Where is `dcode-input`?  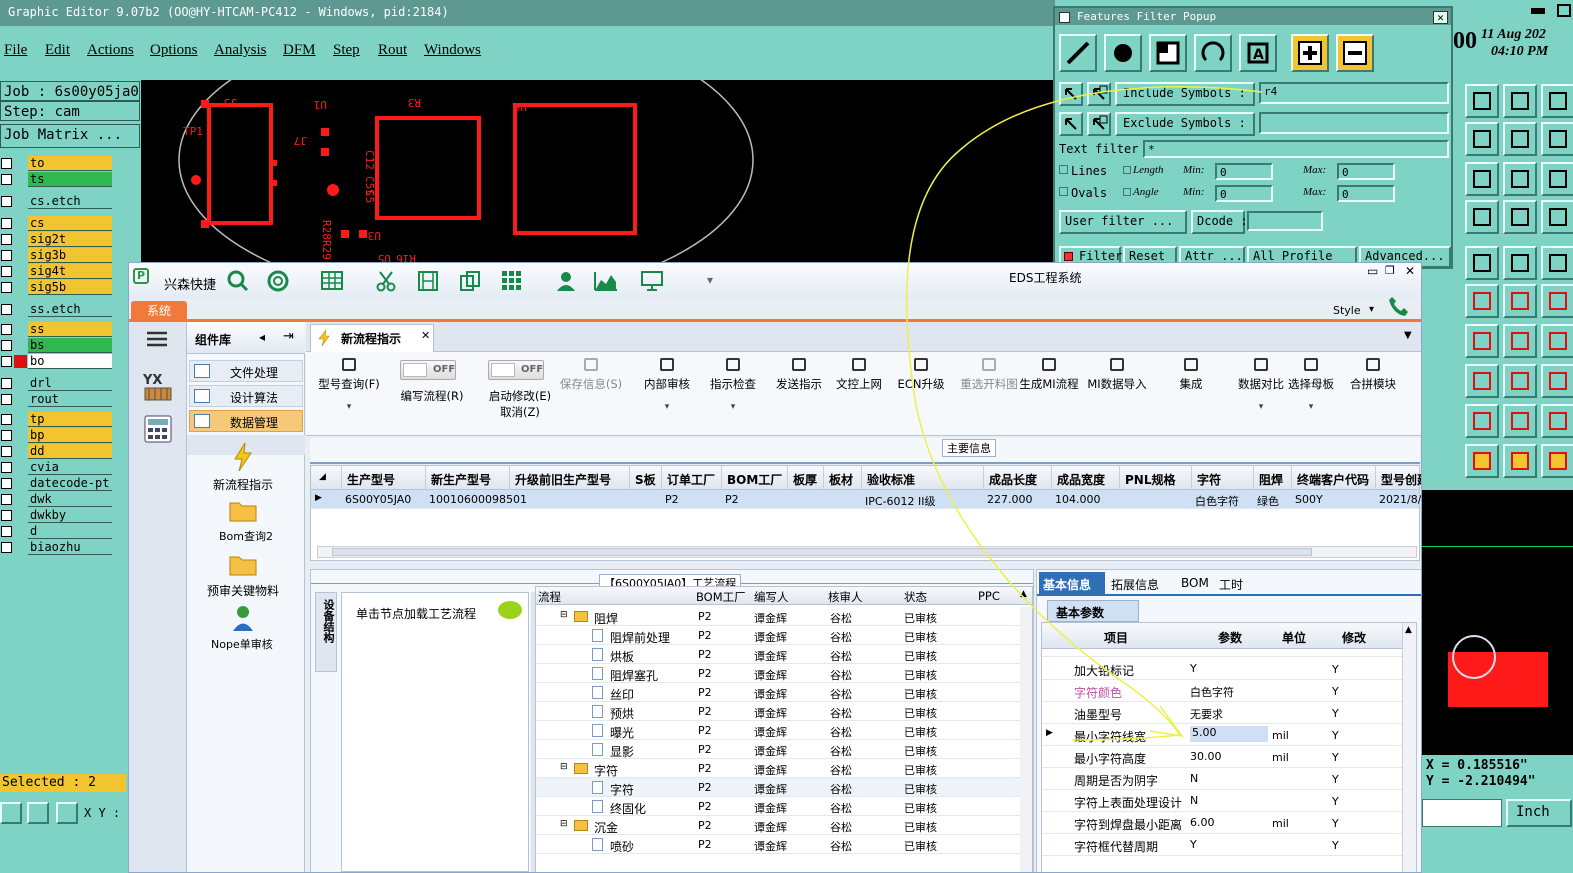
dcode-input is located at coordinates (1285, 221).